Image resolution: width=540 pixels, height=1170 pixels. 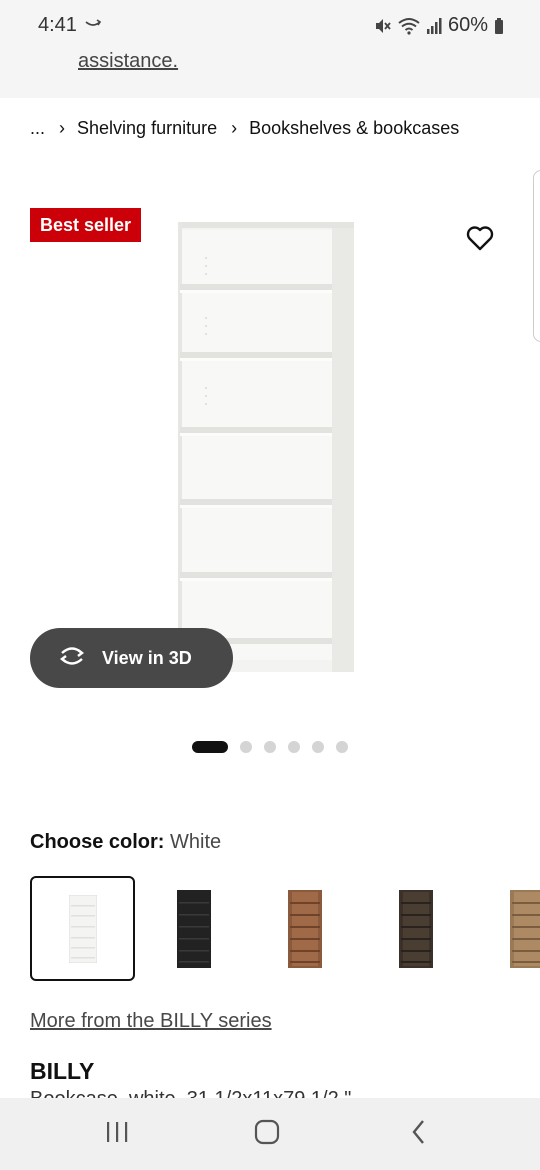 I want to click on view-in-3d-button: View in 3D, so click(x=131, y=658).